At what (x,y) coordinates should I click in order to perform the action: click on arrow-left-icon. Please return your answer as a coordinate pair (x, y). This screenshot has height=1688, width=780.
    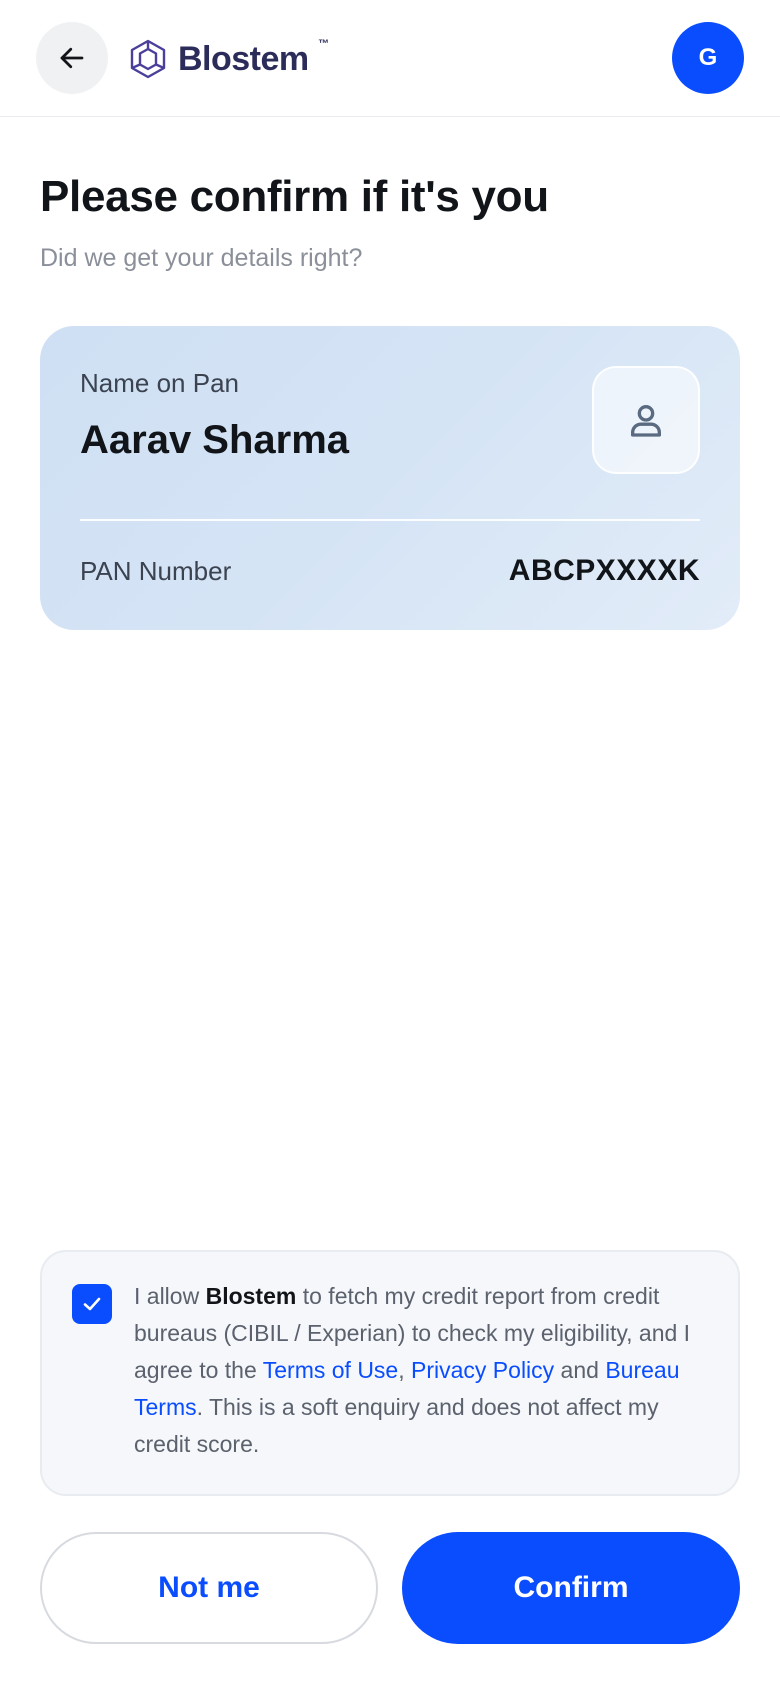
    Looking at the image, I should click on (72, 58).